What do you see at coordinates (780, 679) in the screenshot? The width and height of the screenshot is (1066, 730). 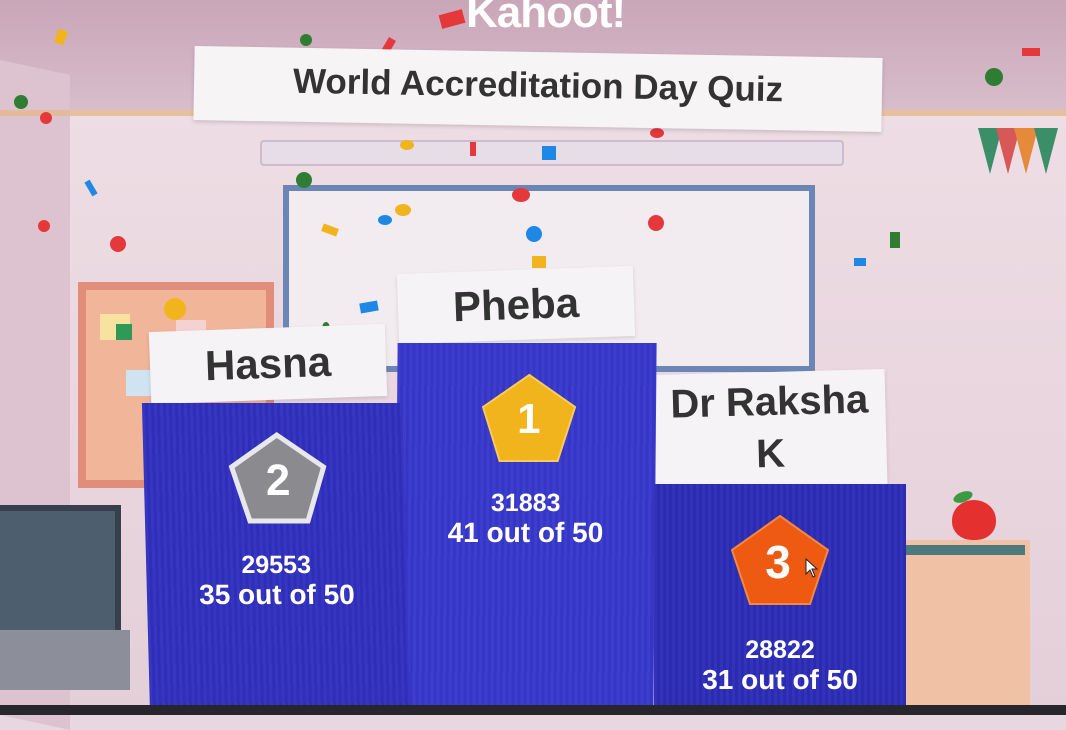 I see `third-place-correct-count: 31 out of 50` at bounding box center [780, 679].